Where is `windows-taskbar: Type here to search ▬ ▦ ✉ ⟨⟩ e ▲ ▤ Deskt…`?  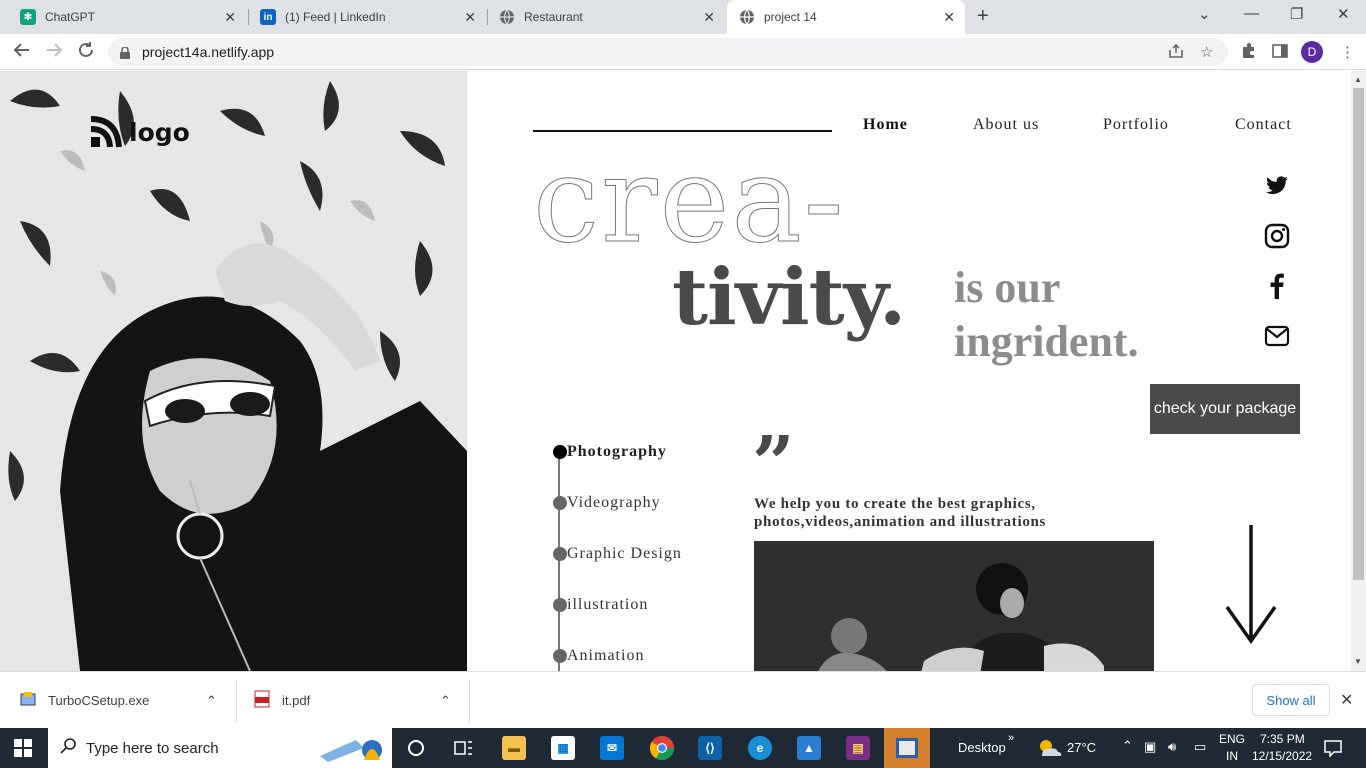
windows-taskbar: Type here to search ▬ ▦ ✉ ⟨⟩ e ▲ ▤ Deskt… is located at coordinates (683, 748).